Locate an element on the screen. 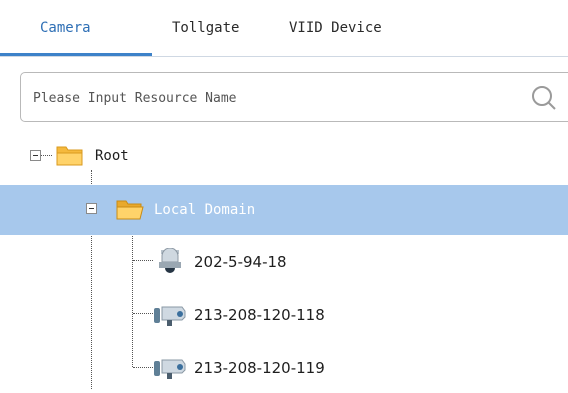 This screenshot has height=393, width=568. active-tab-indicator is located at coordinates (76, 54).